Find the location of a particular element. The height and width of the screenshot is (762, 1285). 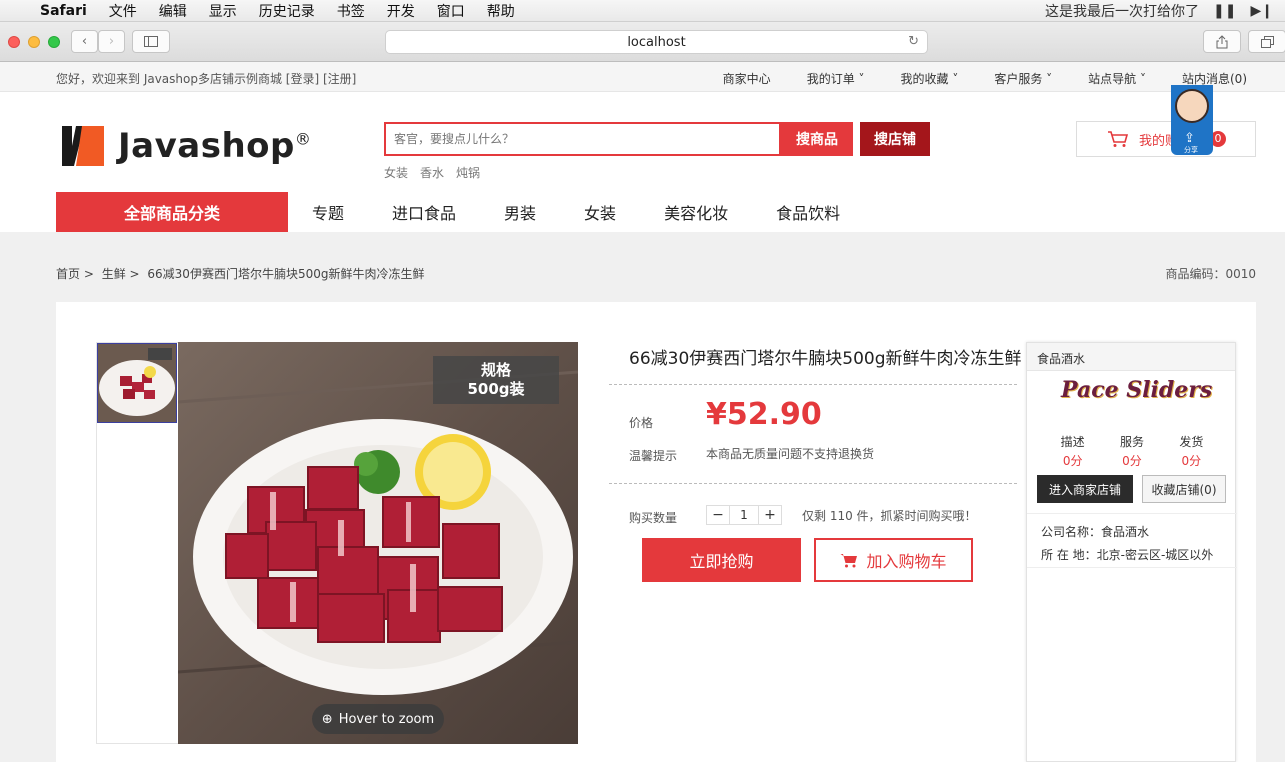

goods-code: 商品编码：0010 is located at coordinates (1210, 274).